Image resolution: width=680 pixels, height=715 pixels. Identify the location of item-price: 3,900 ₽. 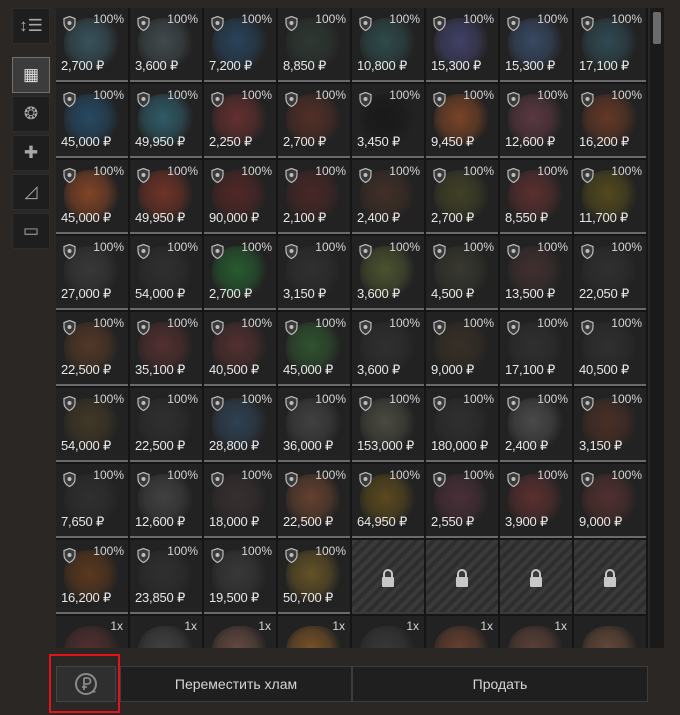
(527, 521).